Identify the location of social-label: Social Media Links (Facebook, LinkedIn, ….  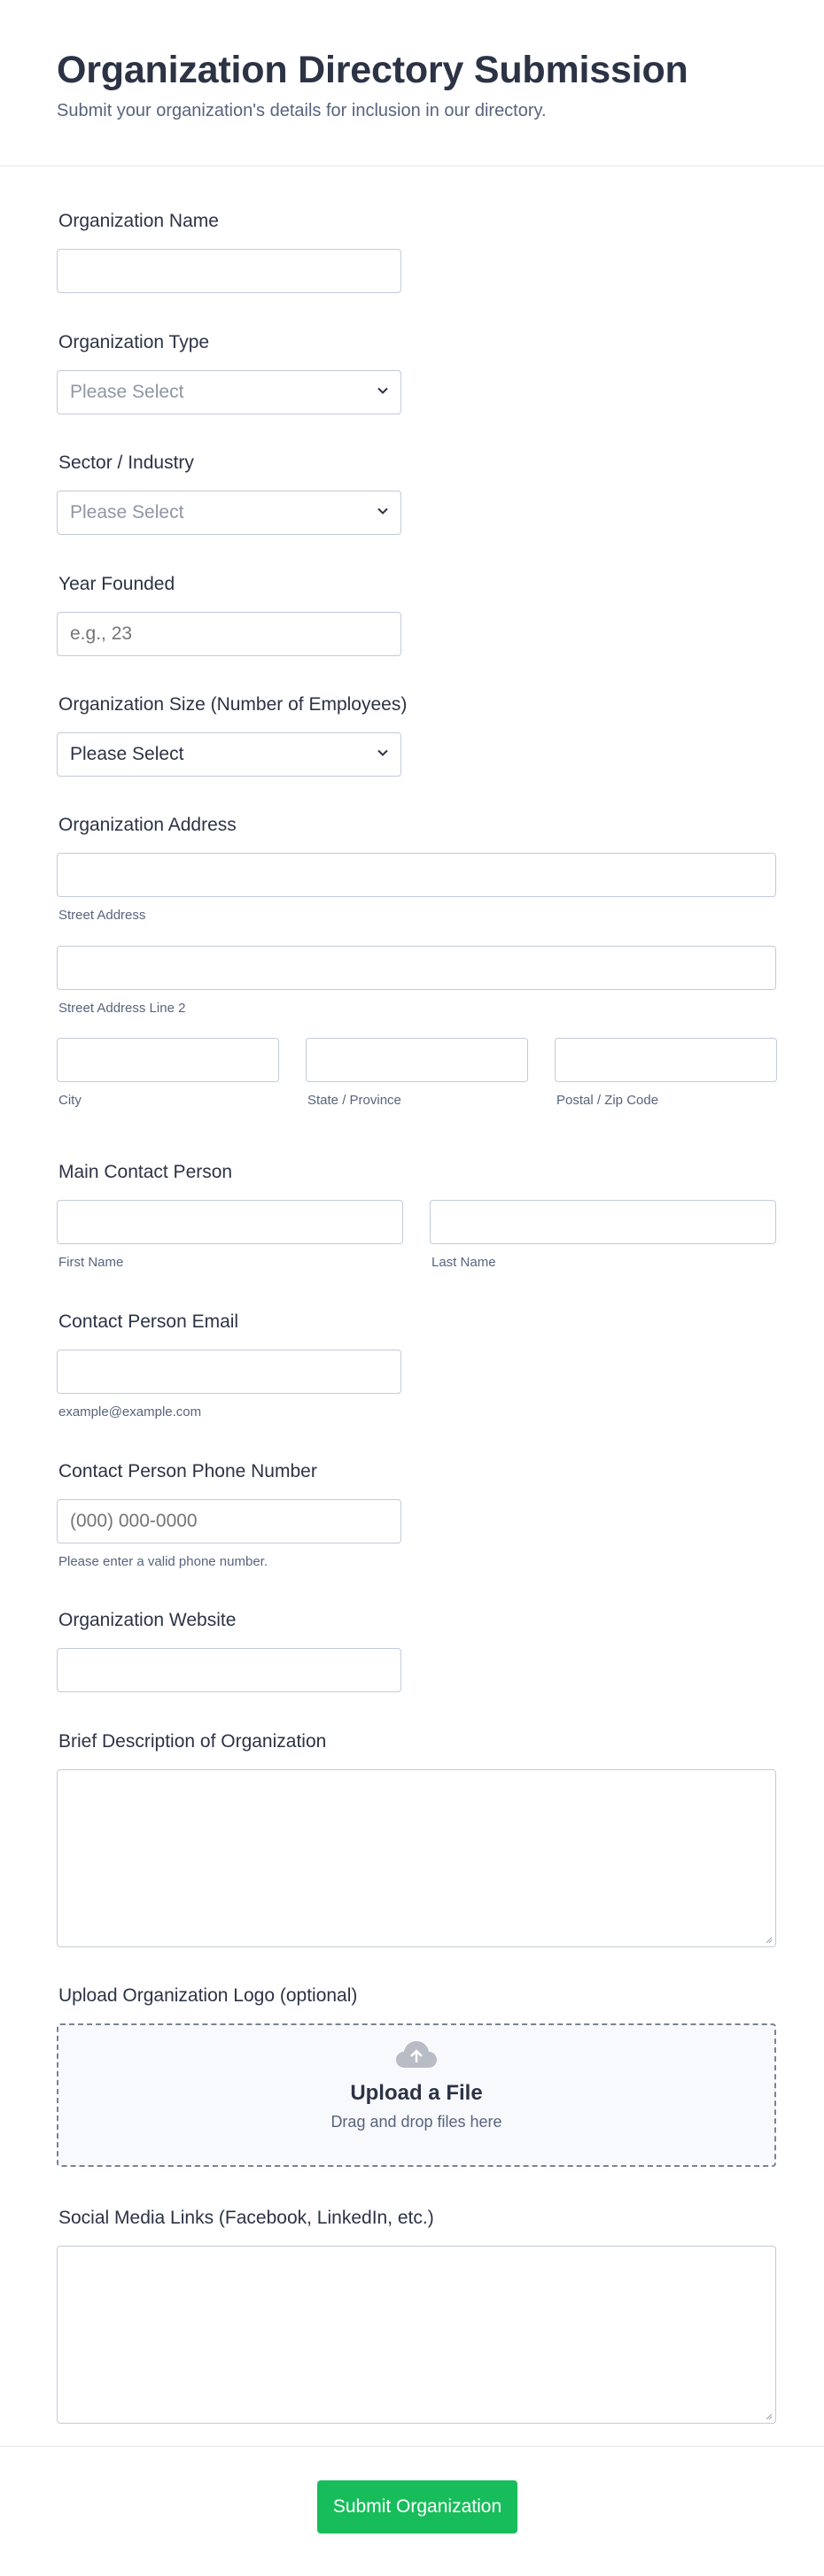
(246, 2218).